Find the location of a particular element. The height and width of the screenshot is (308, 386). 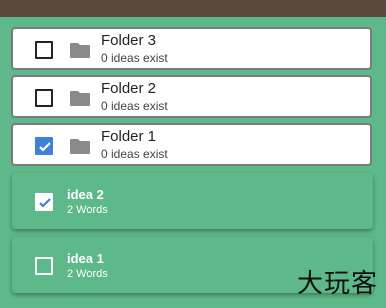

top-bar is located at coordinates (193, 8).